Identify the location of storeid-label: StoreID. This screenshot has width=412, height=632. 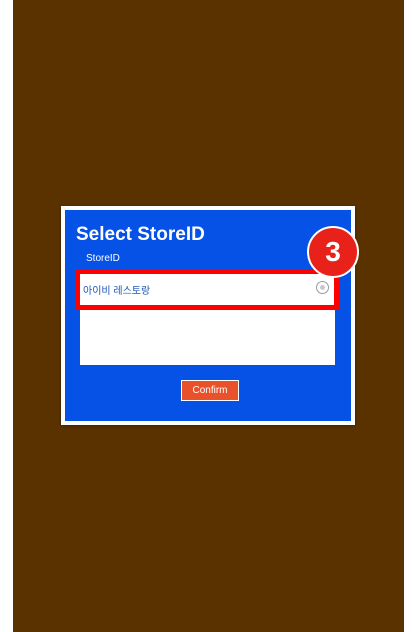
(103, 258).